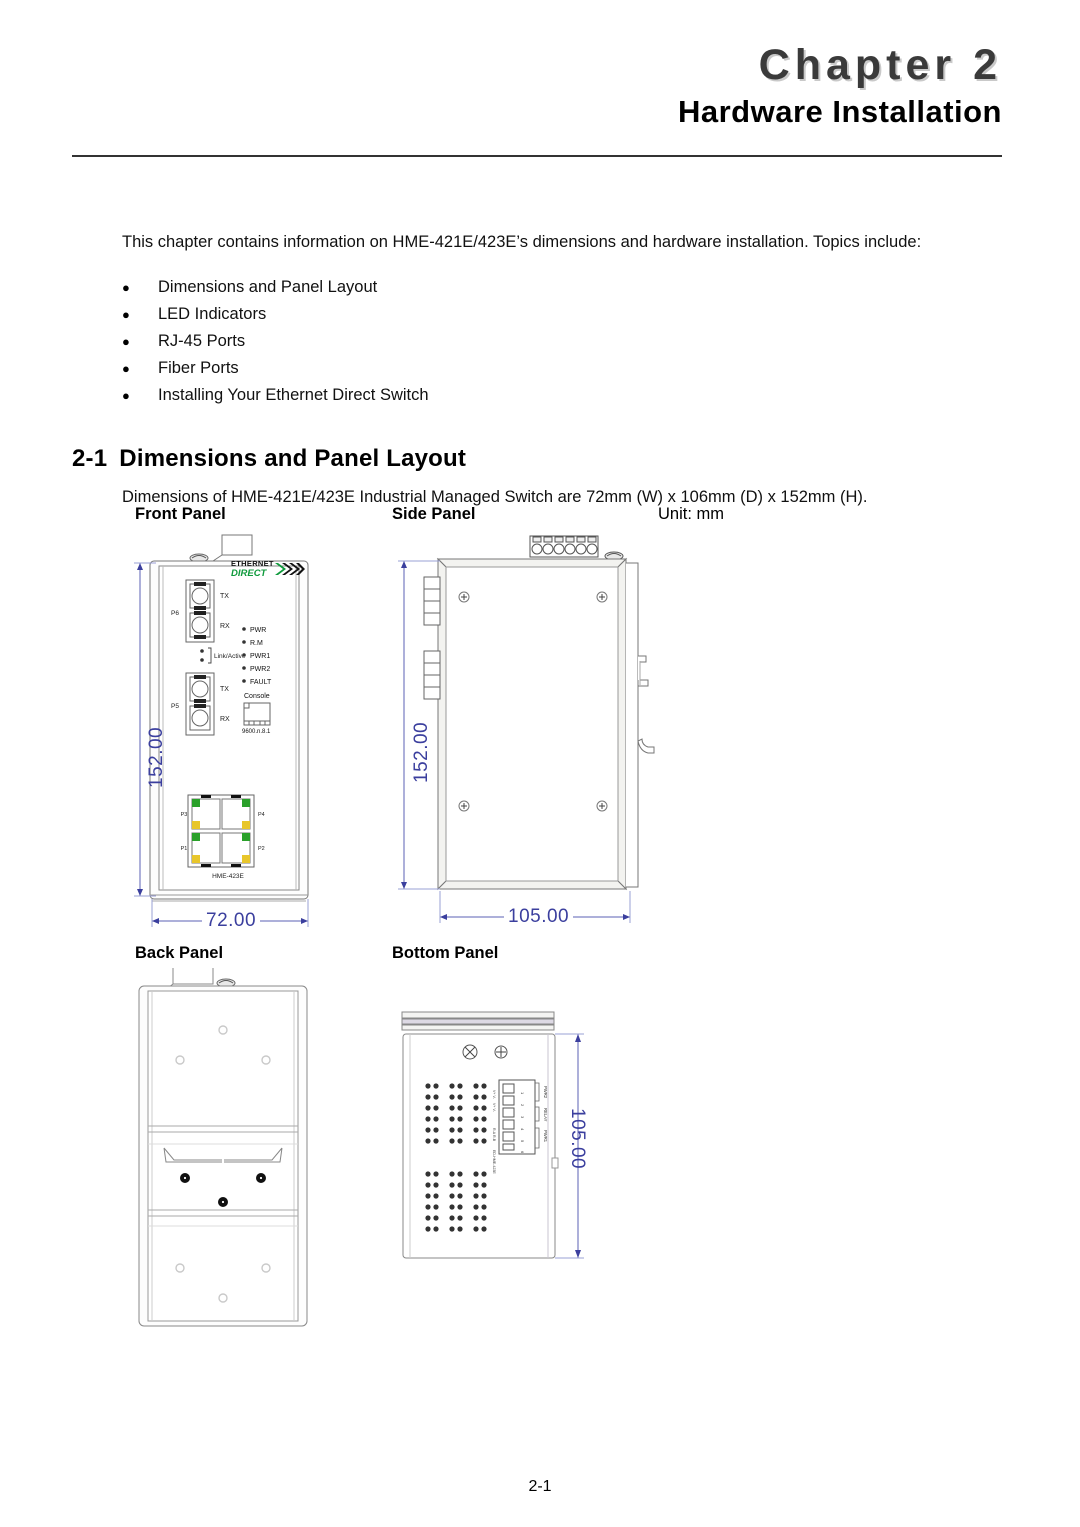 This screenshot has width=1080, height=1527. I want to click on led-label-fault: FAULT, so click(261, 682).